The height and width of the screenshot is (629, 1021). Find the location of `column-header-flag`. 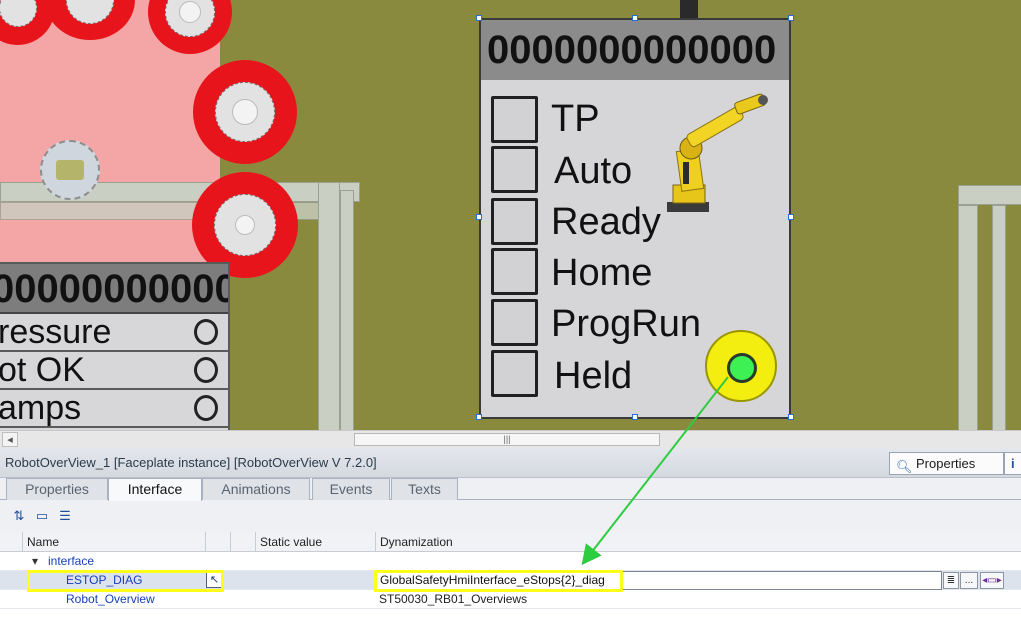

column-header-flag is located at coordinates (242, 542).